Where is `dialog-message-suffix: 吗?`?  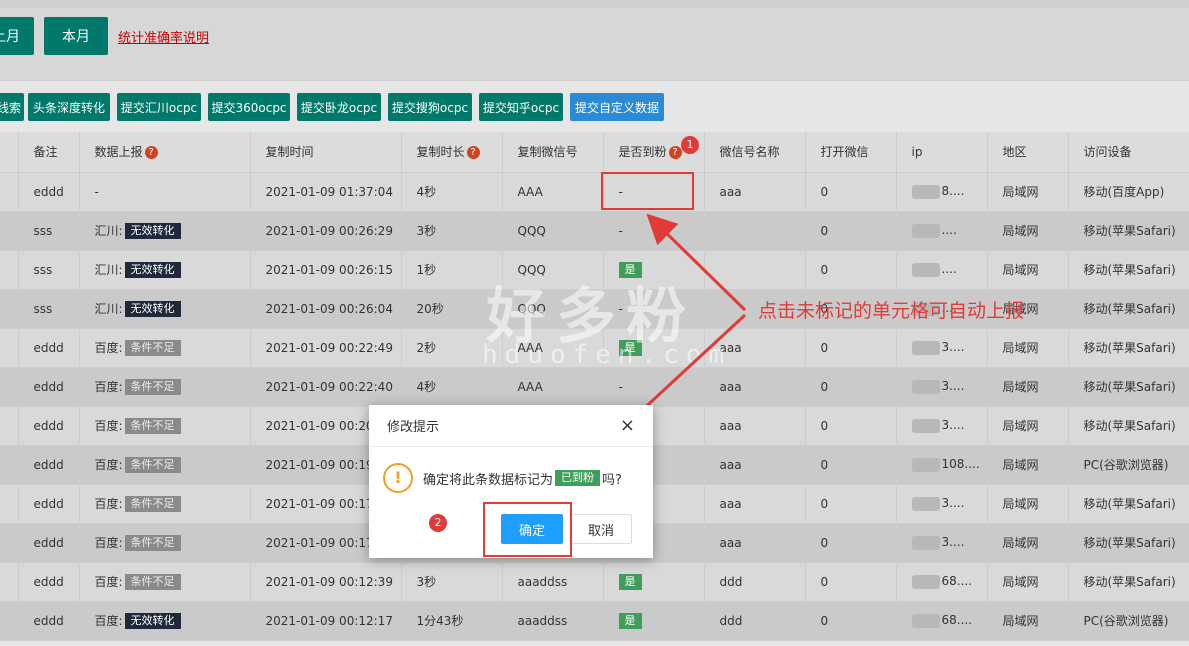 dialog-message-suffix: 吗? is located at coordinates (612, 480).